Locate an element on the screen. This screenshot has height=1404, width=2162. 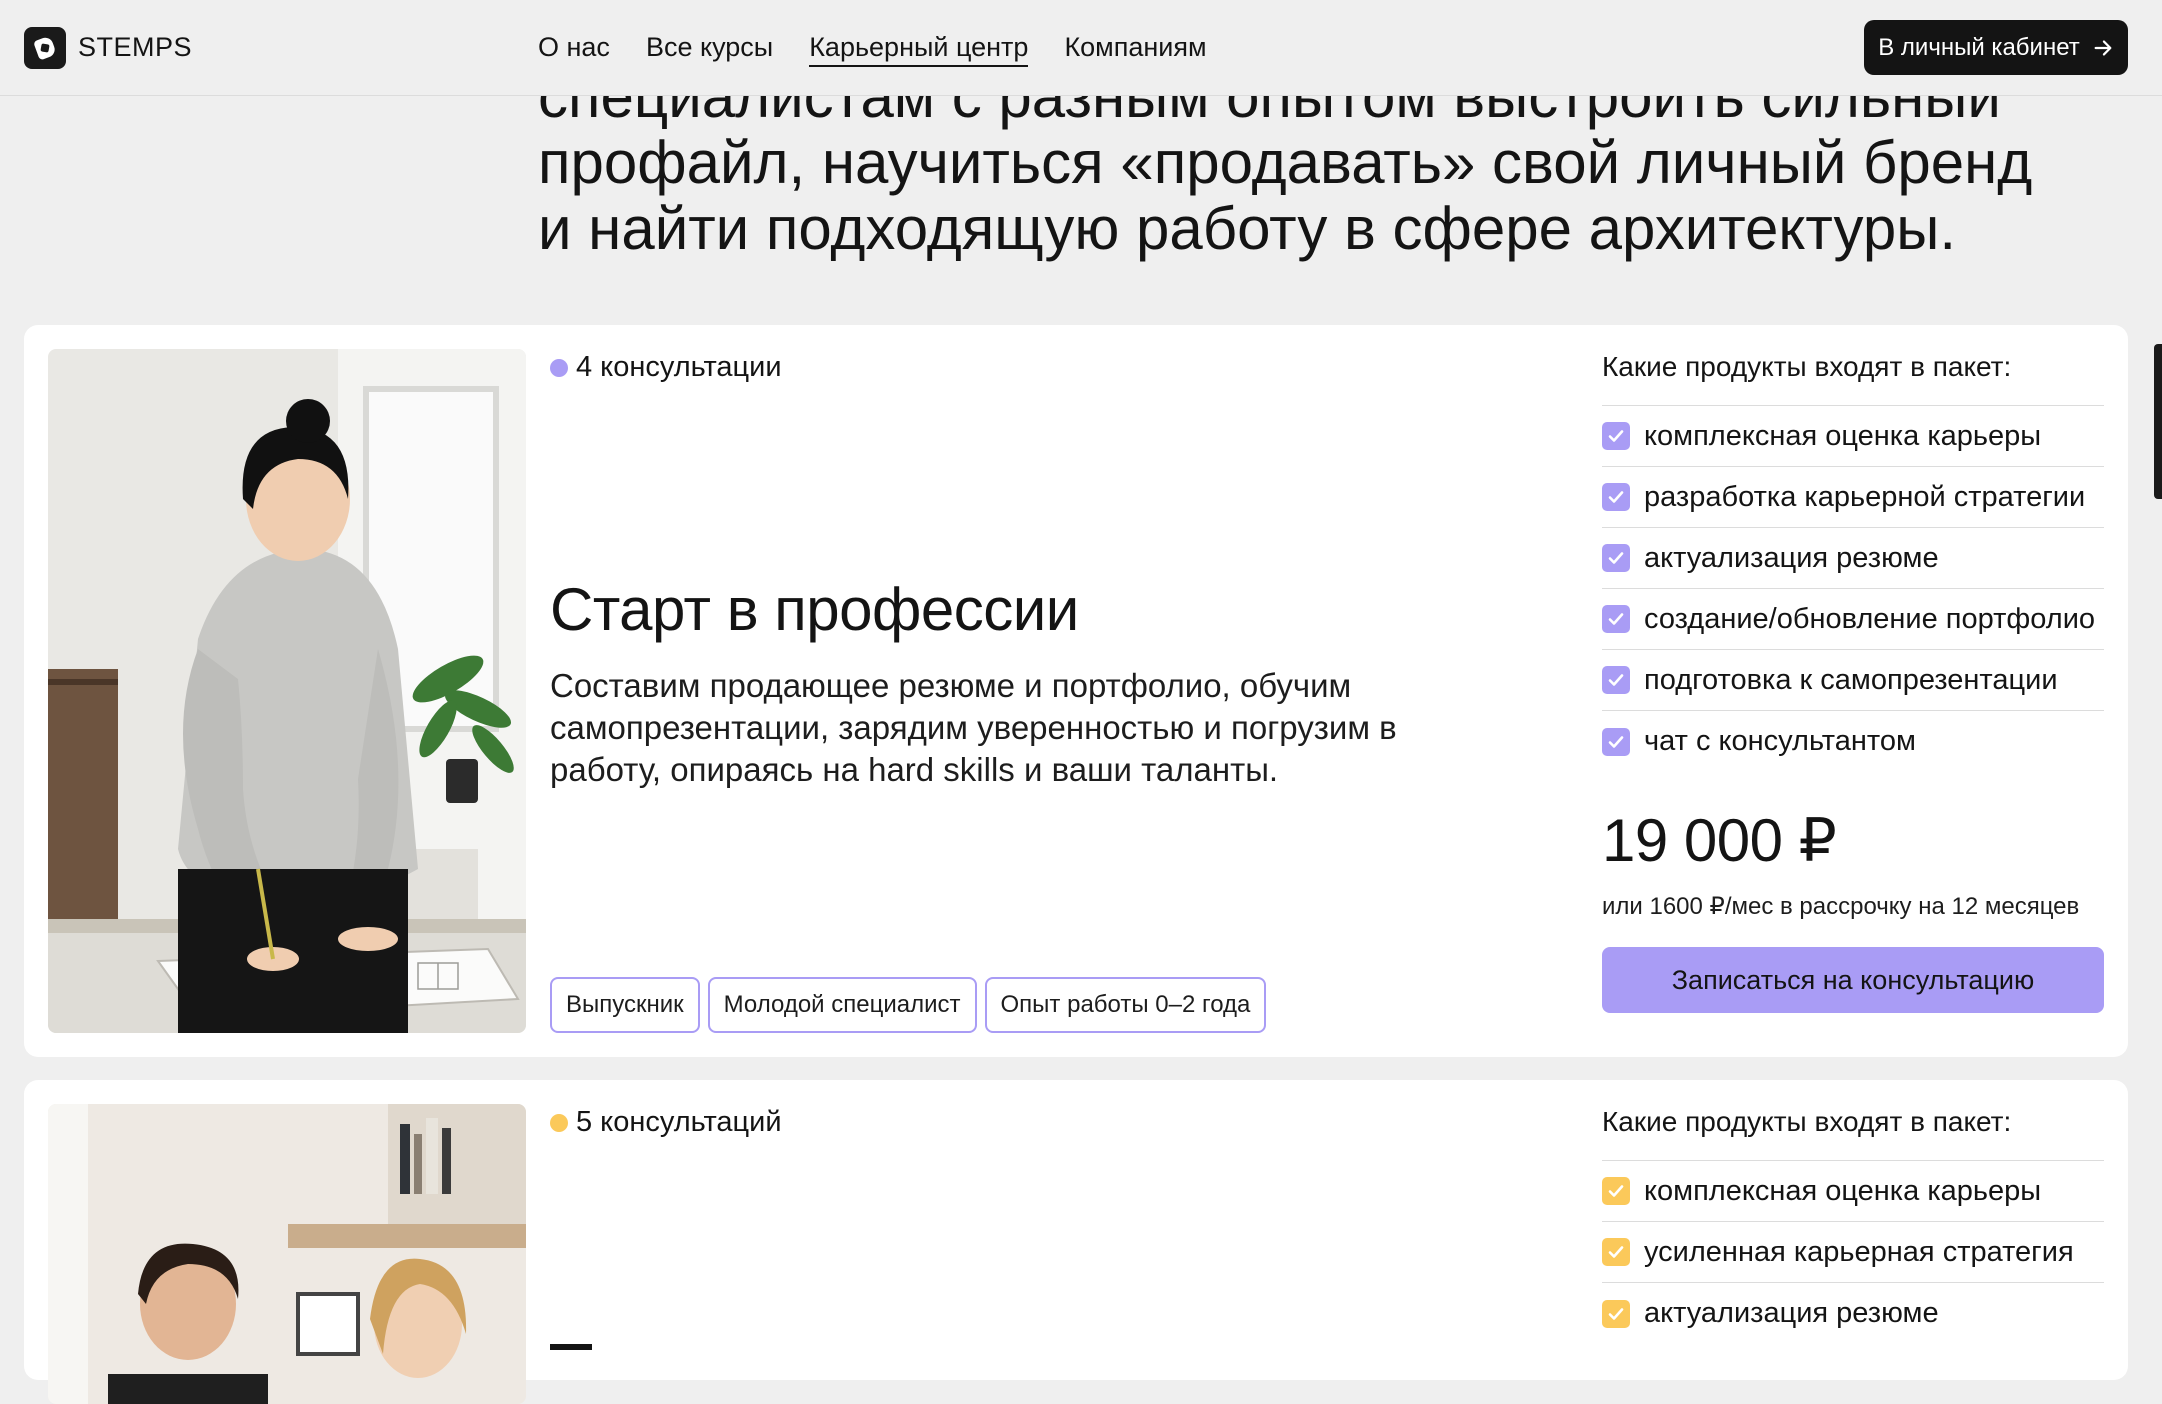
product-label: усиленная карьерная стратегия is located at coordinates (1859, 1251).